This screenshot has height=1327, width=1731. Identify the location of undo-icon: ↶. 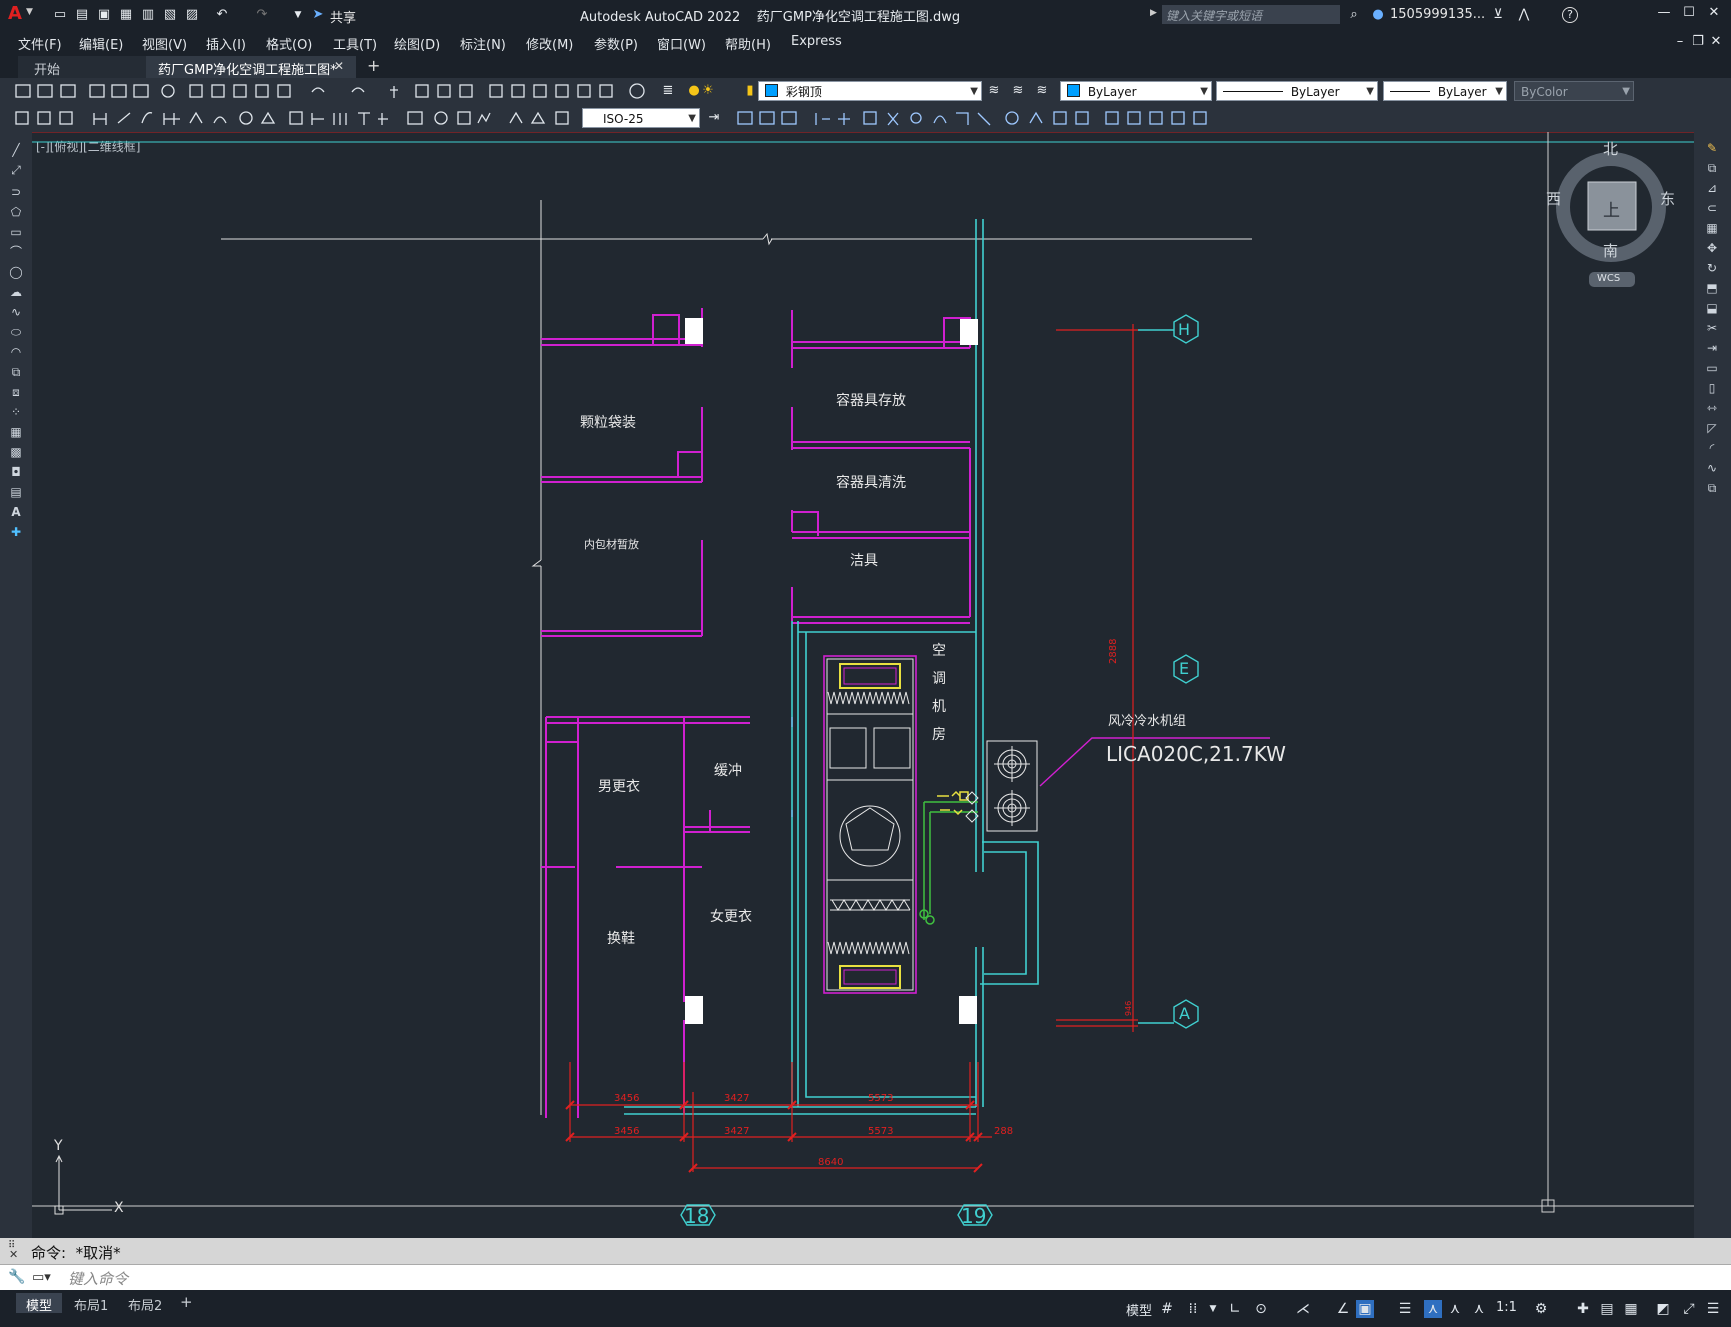
(222, 15).